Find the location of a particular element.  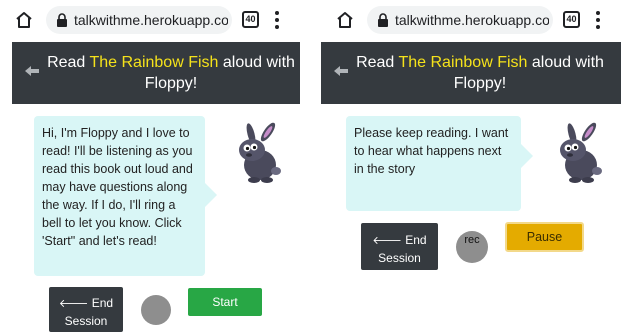

start-button: Start is located at coordinates (225, 302).